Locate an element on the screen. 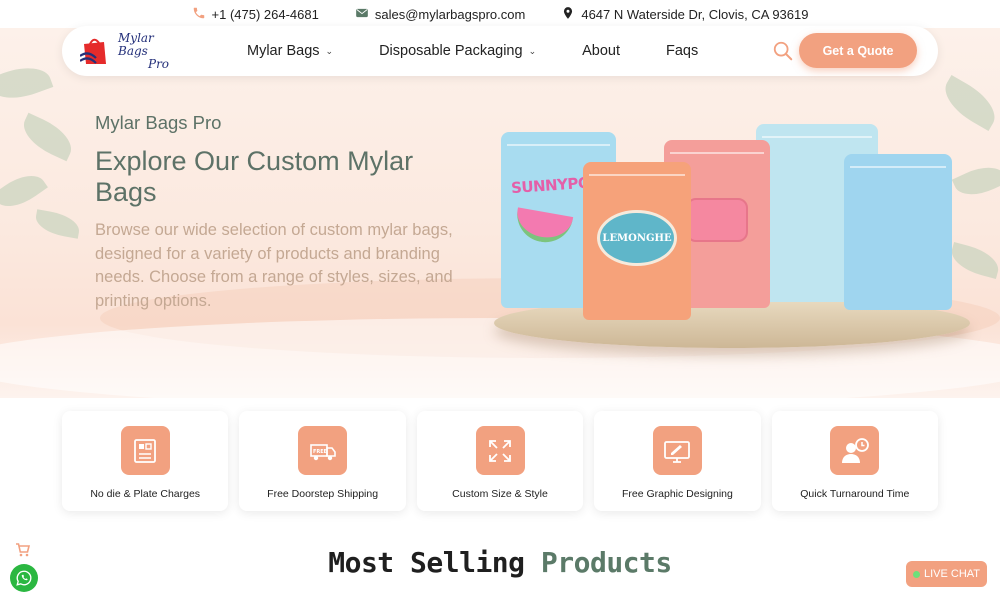 The width and height of the screenshot is (1000, 600). phone-icon is located at coordinates (199, 14).